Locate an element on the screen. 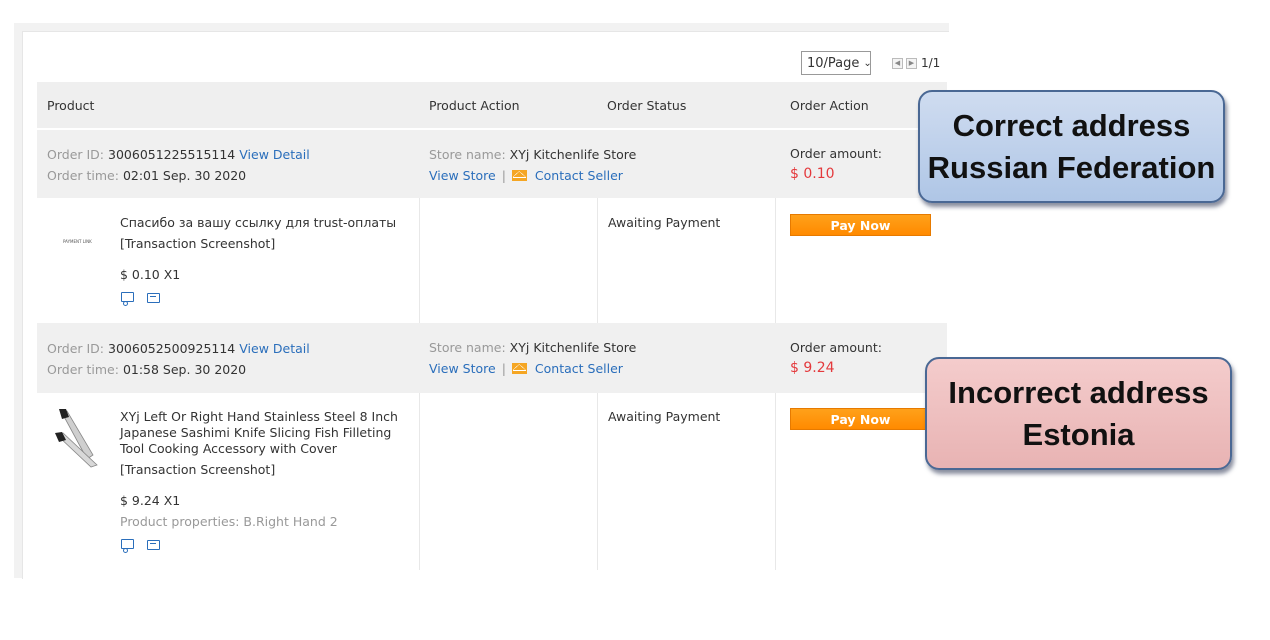 This screenshot has width=1270, height=640. pager: 10/Page ⌄ ◀ ▶ 1/1 is located at coordinates (870, 63).